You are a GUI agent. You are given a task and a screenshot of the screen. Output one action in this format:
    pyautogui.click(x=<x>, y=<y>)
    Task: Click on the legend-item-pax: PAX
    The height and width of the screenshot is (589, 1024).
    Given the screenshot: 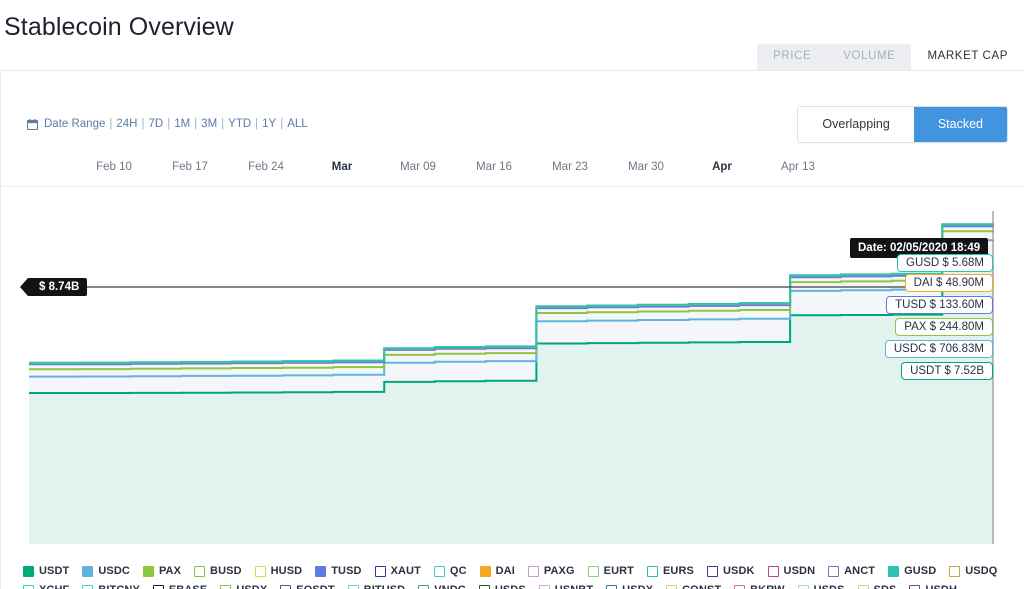 What is the action you would take?
    pyautogui.click(x=162, y=571)
    